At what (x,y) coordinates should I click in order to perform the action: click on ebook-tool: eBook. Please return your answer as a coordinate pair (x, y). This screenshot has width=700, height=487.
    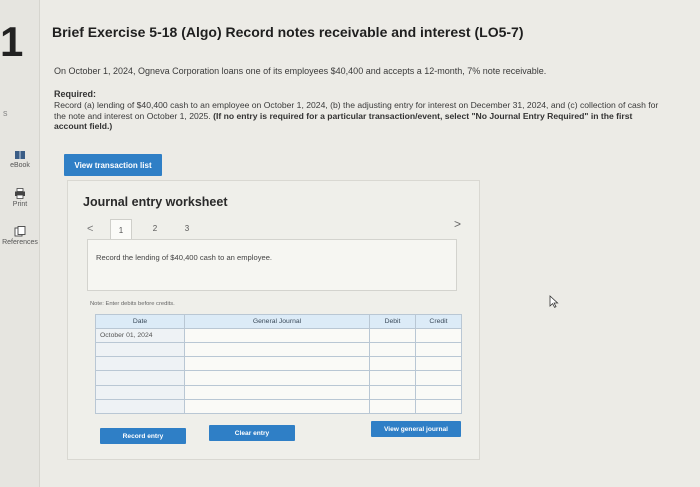
    Looking at the image, I should click on (20, 159).